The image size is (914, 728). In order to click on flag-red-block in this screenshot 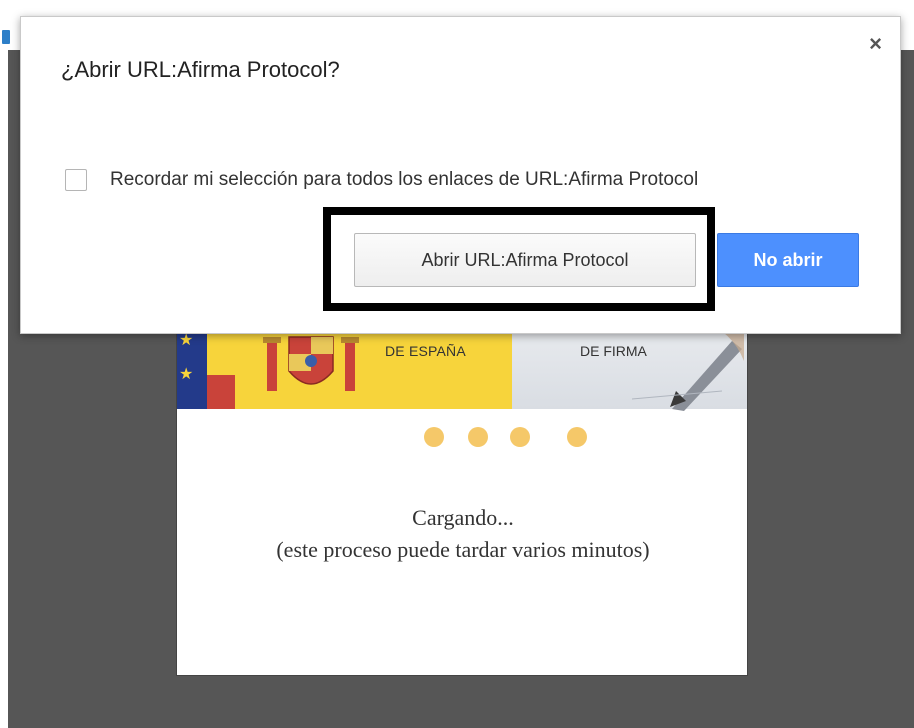, I will do `click(221, 392)`.